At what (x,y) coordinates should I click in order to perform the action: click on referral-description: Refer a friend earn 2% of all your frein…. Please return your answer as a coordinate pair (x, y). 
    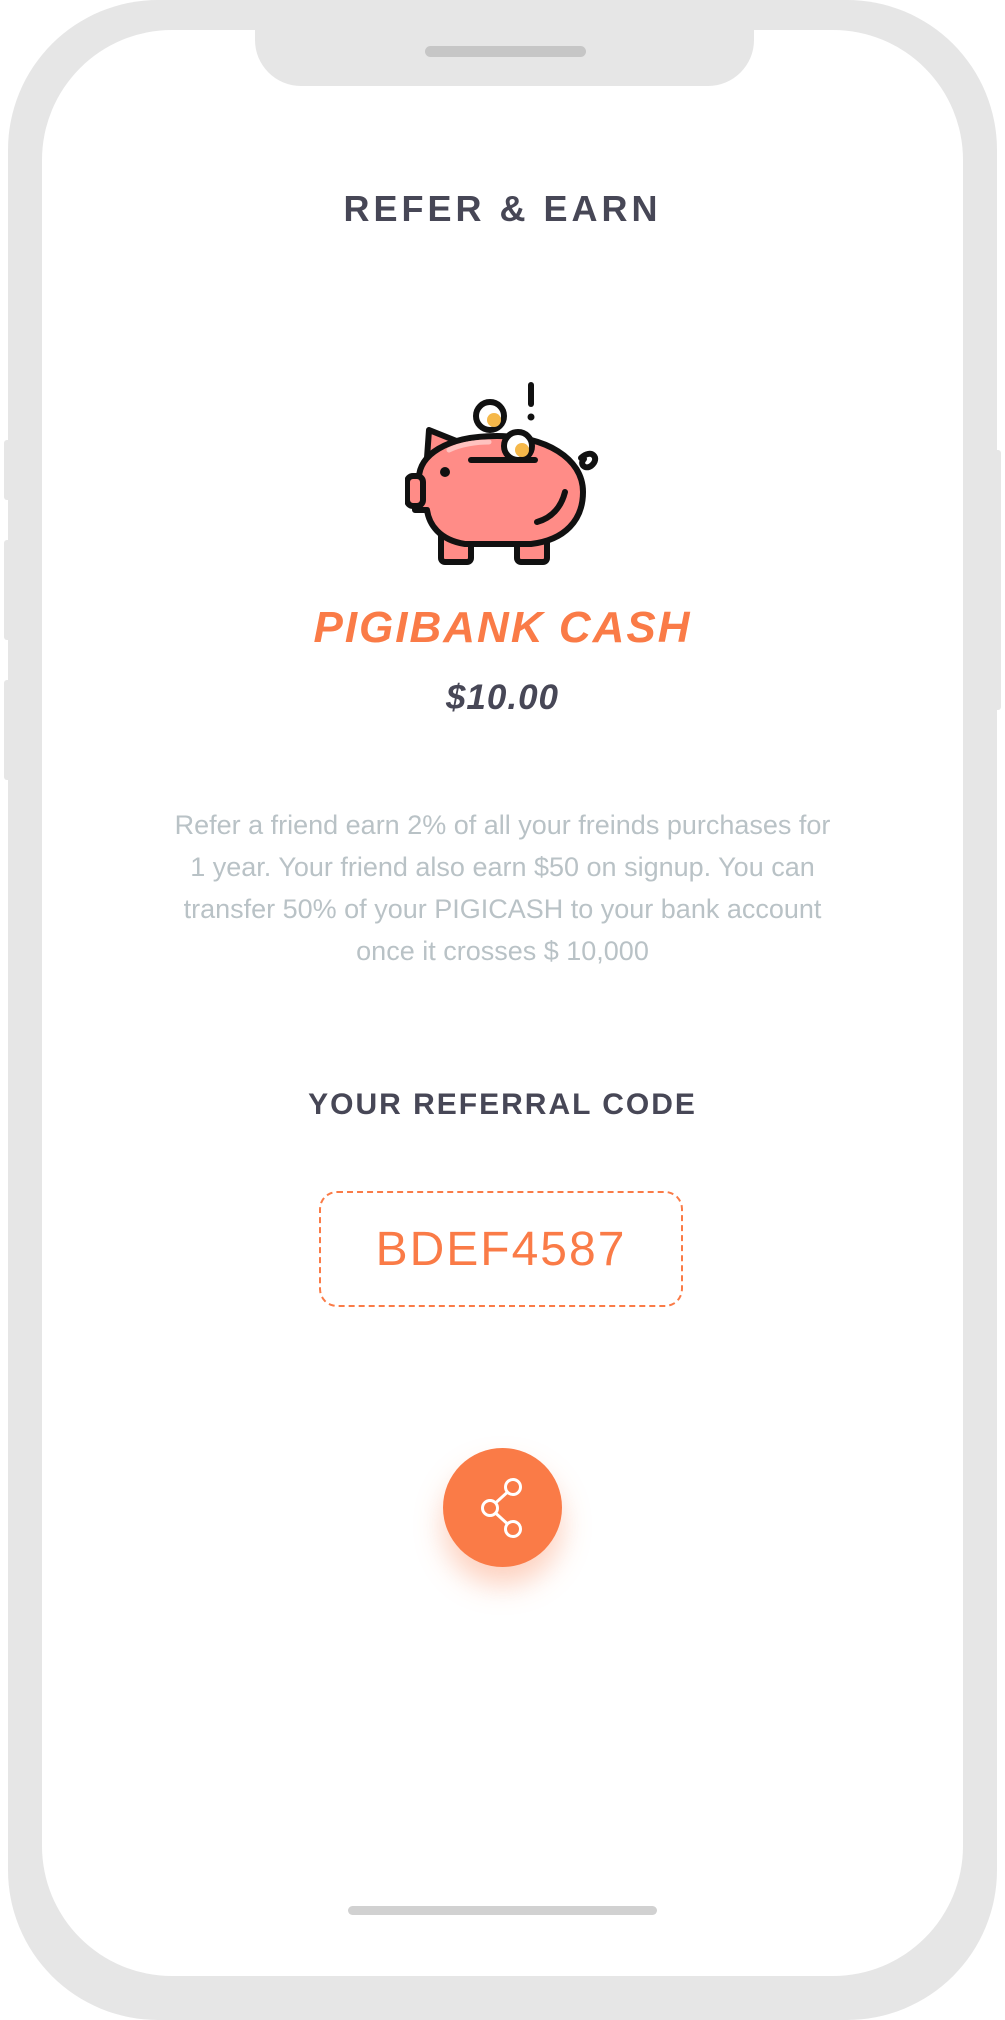
    Looking at the image, I should click on (502, 888).